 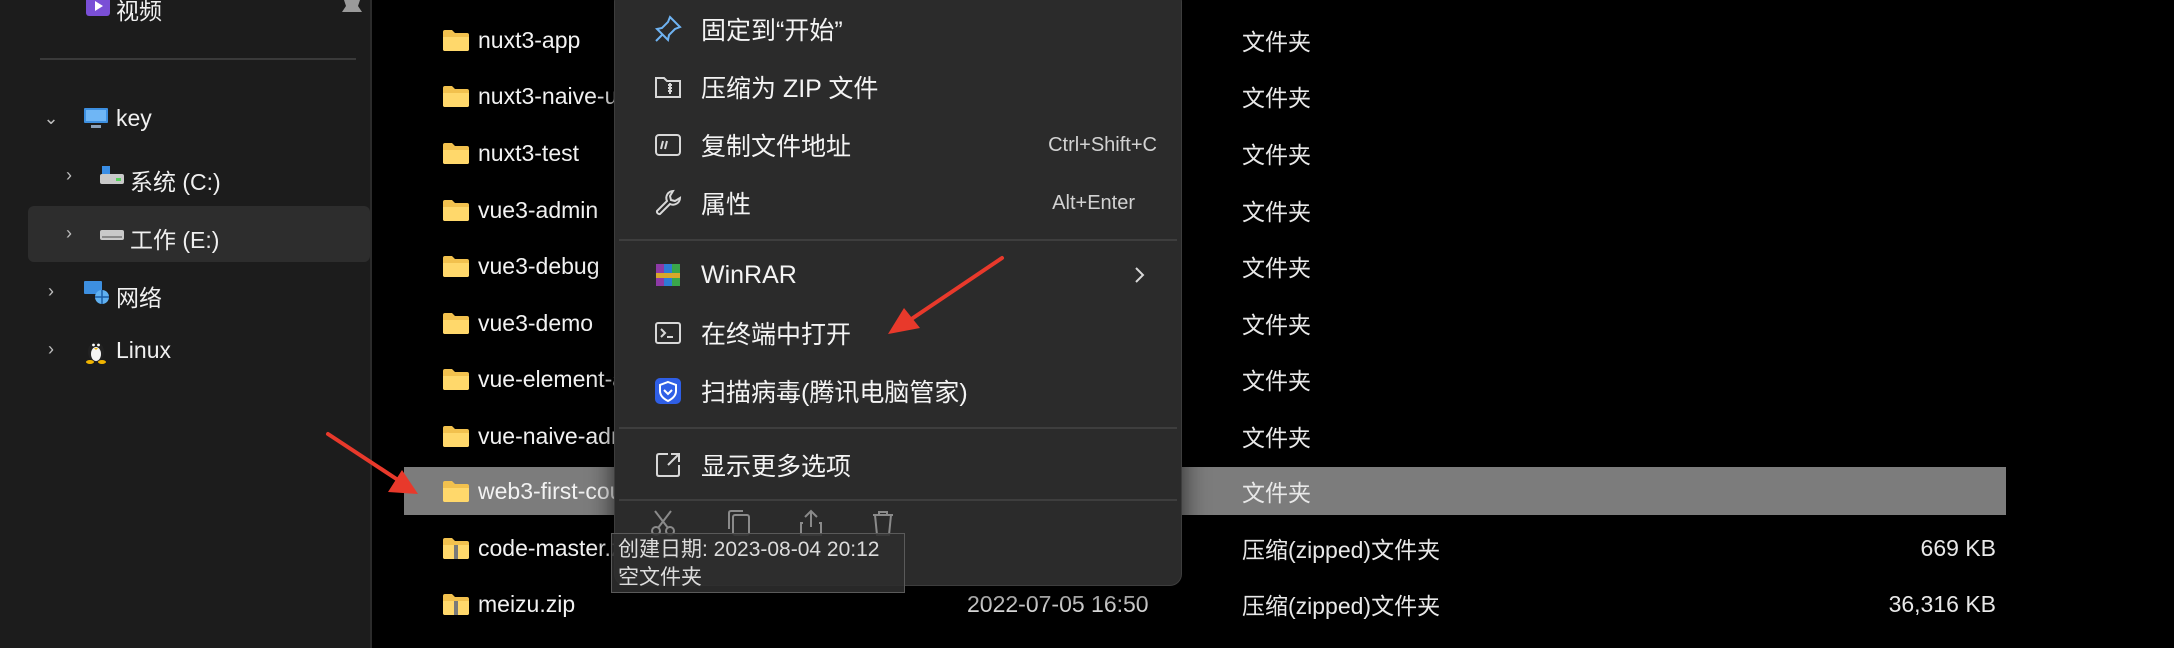 I want to click on menu-item-properties: 属性 Alt+Enter, so click(x=898, y=203).